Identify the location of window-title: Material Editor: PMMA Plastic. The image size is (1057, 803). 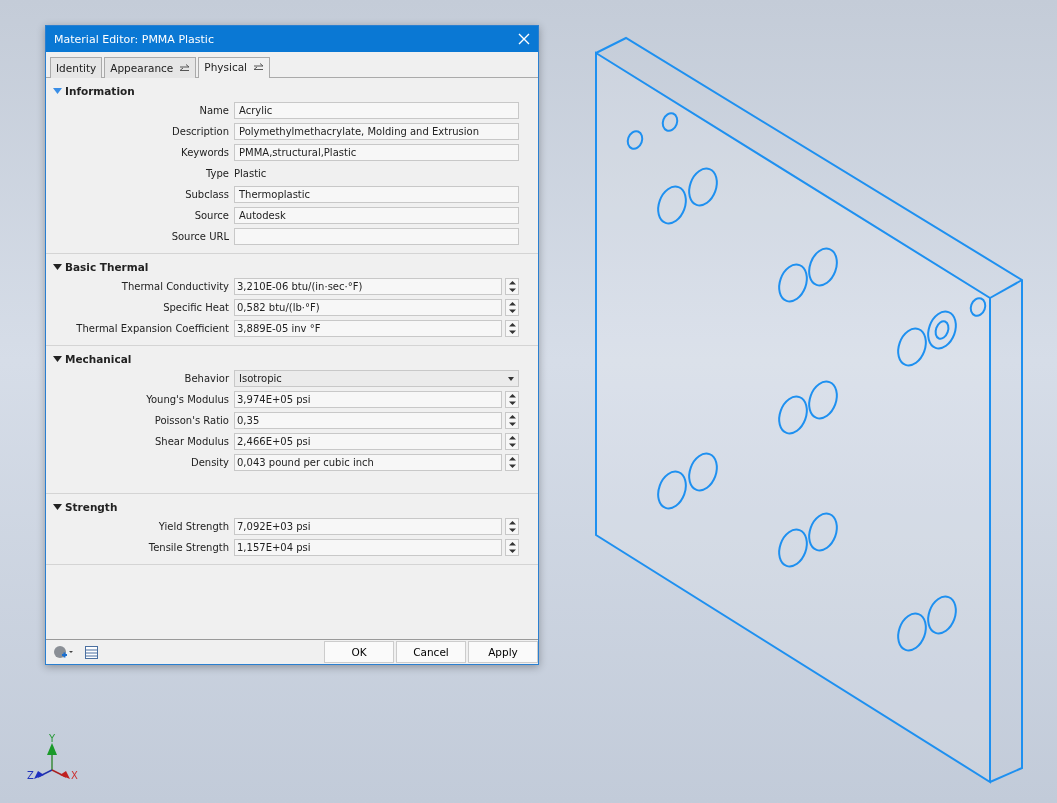
(134, 39).